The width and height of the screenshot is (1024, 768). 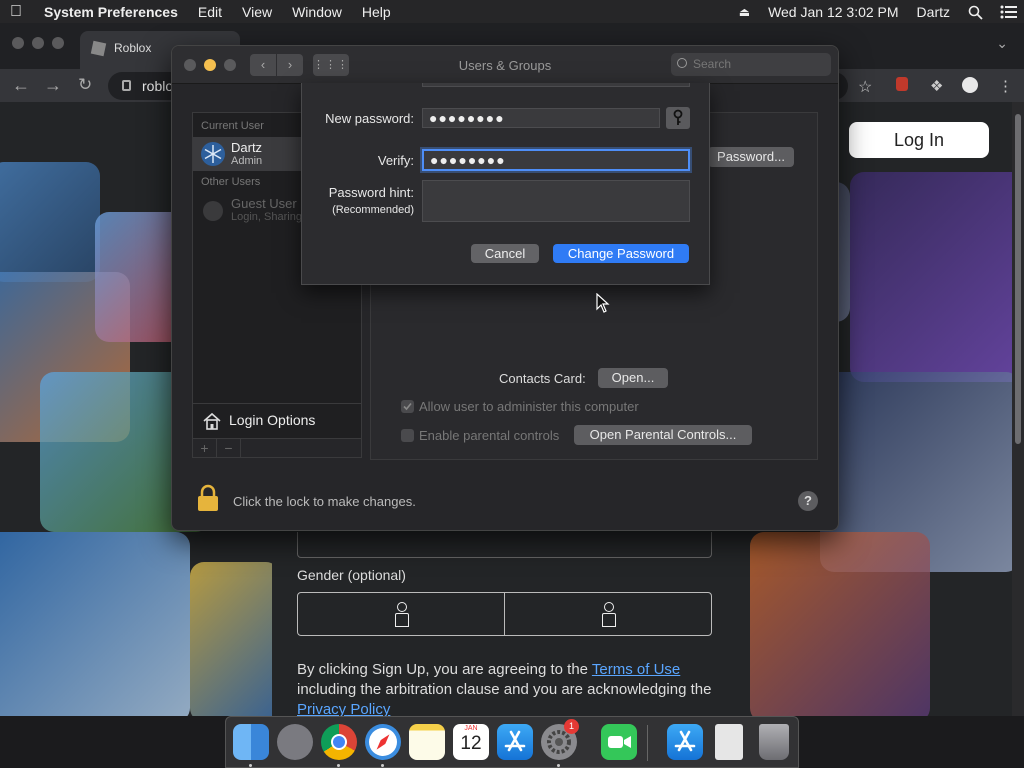 What do you see at coordinates (678, 118) in the screenshot?
I see `password-assistant-key-icon` at bounding box center [678, 118].